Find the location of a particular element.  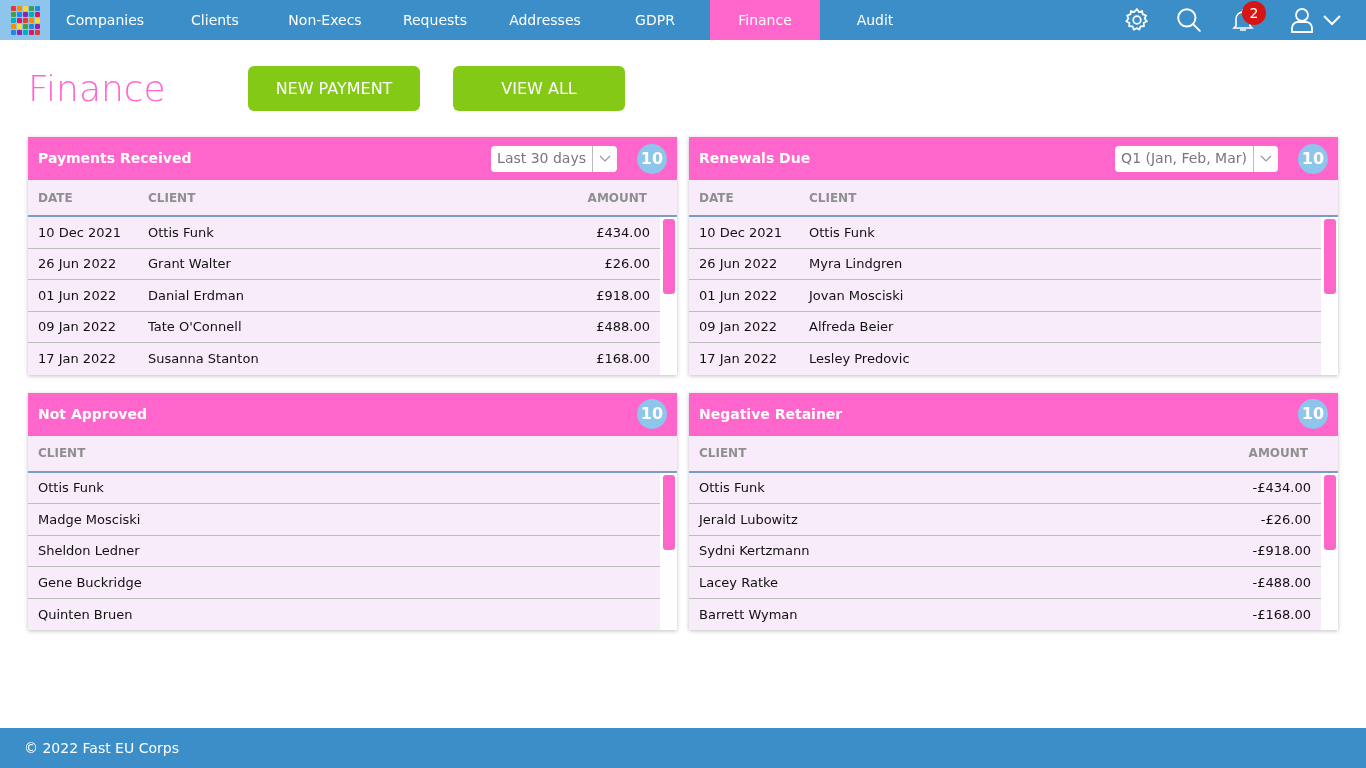

table-cell-text: Gene Buckridge is located at coordinates (90, 582).